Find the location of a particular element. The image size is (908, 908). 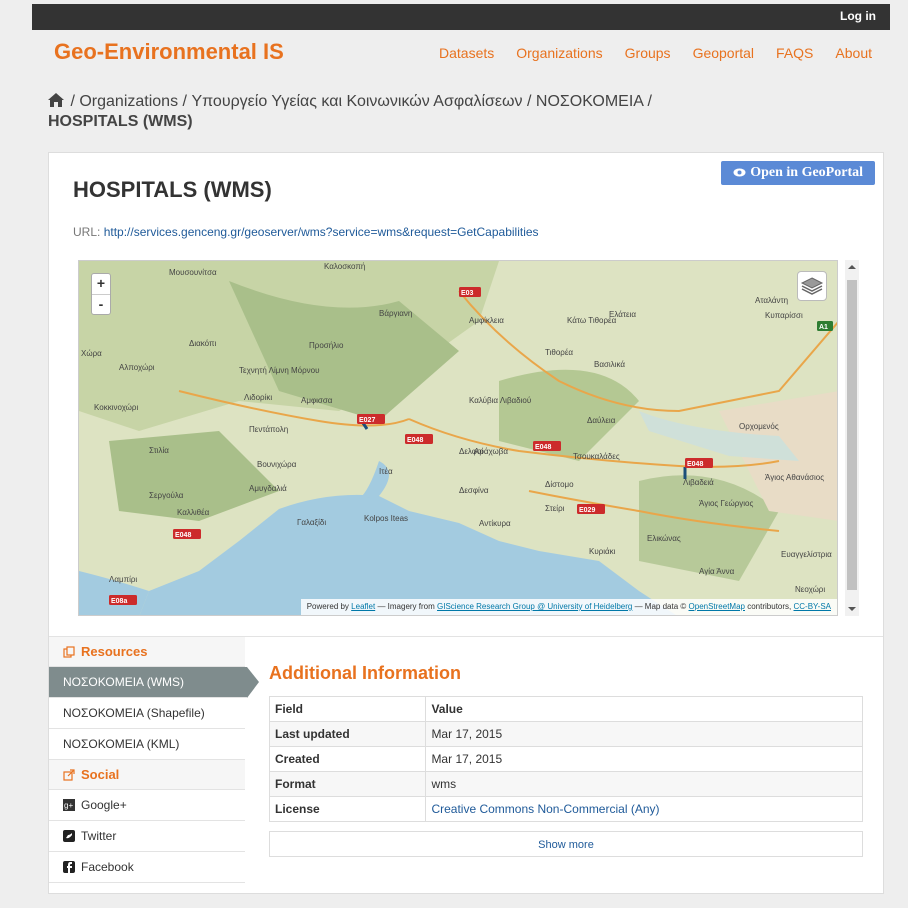

map-place-label: Δίστομο is located at coordinates (559, 484).